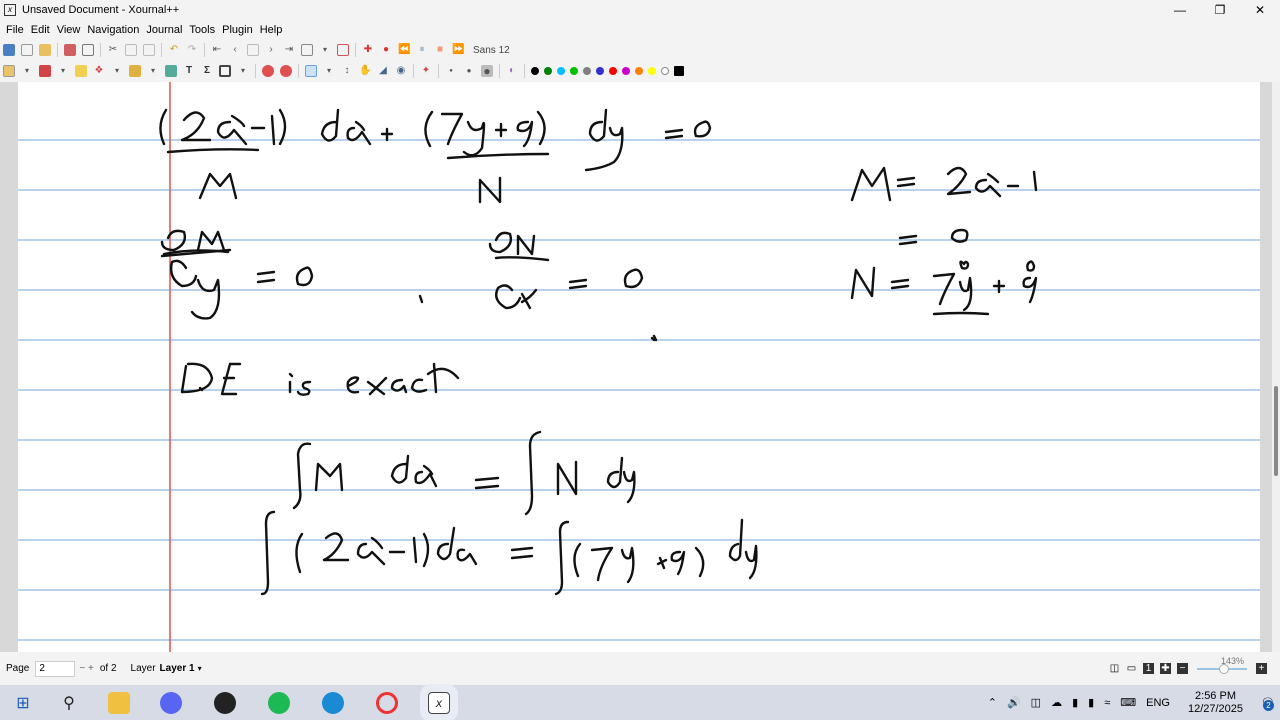 Image resolution: width=1280 pixels, height=720 pixels. What do you see at coordinates (1222, 668) in the screenshot?
I see `zoom-slider` at bounding box center [1222, 668].